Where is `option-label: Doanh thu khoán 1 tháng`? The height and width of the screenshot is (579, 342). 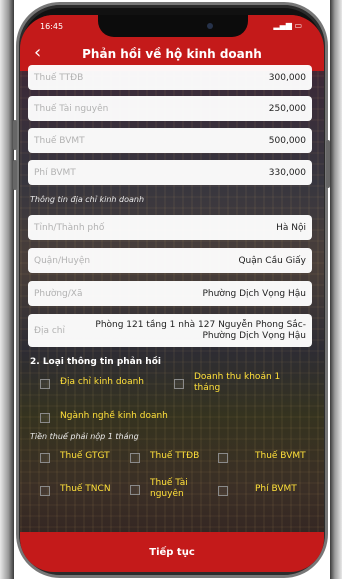 option-label: Doanh thu khoán 1 tháng is located at coordinates (237, 382).